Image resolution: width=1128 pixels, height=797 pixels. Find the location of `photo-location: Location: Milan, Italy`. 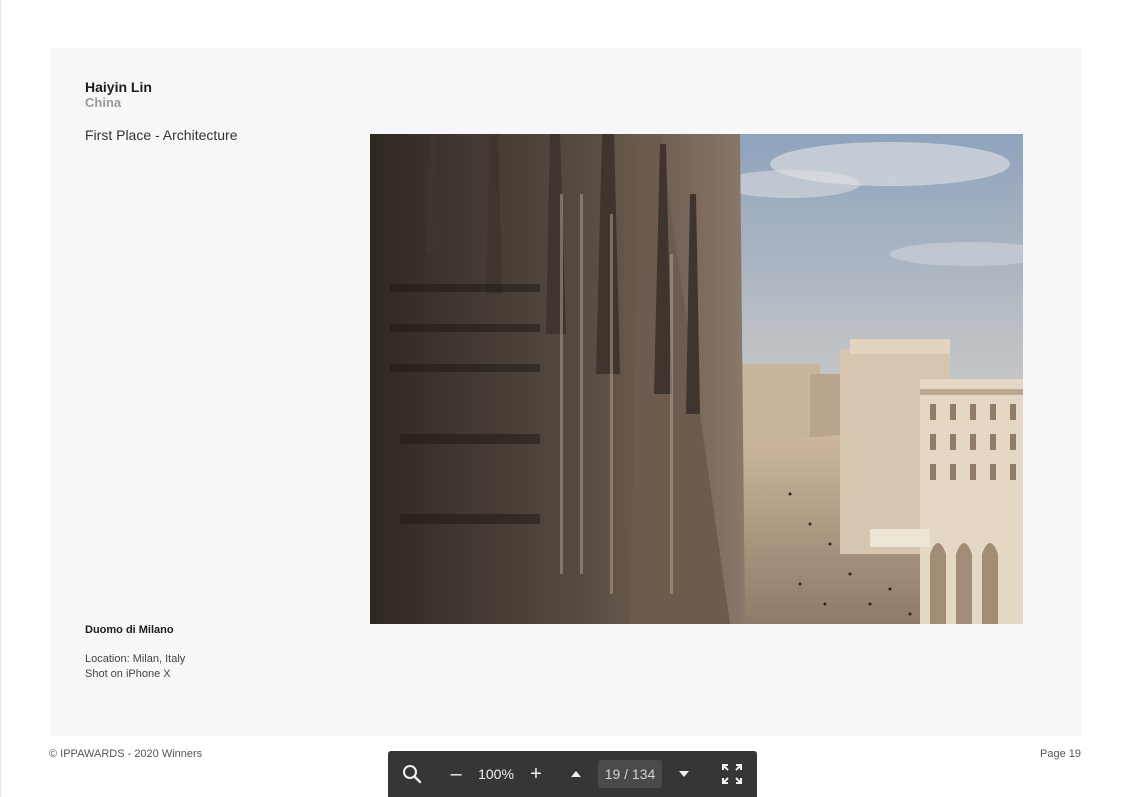

photo-location: Location: Milan, Italy is located at coordinates (135, 659).